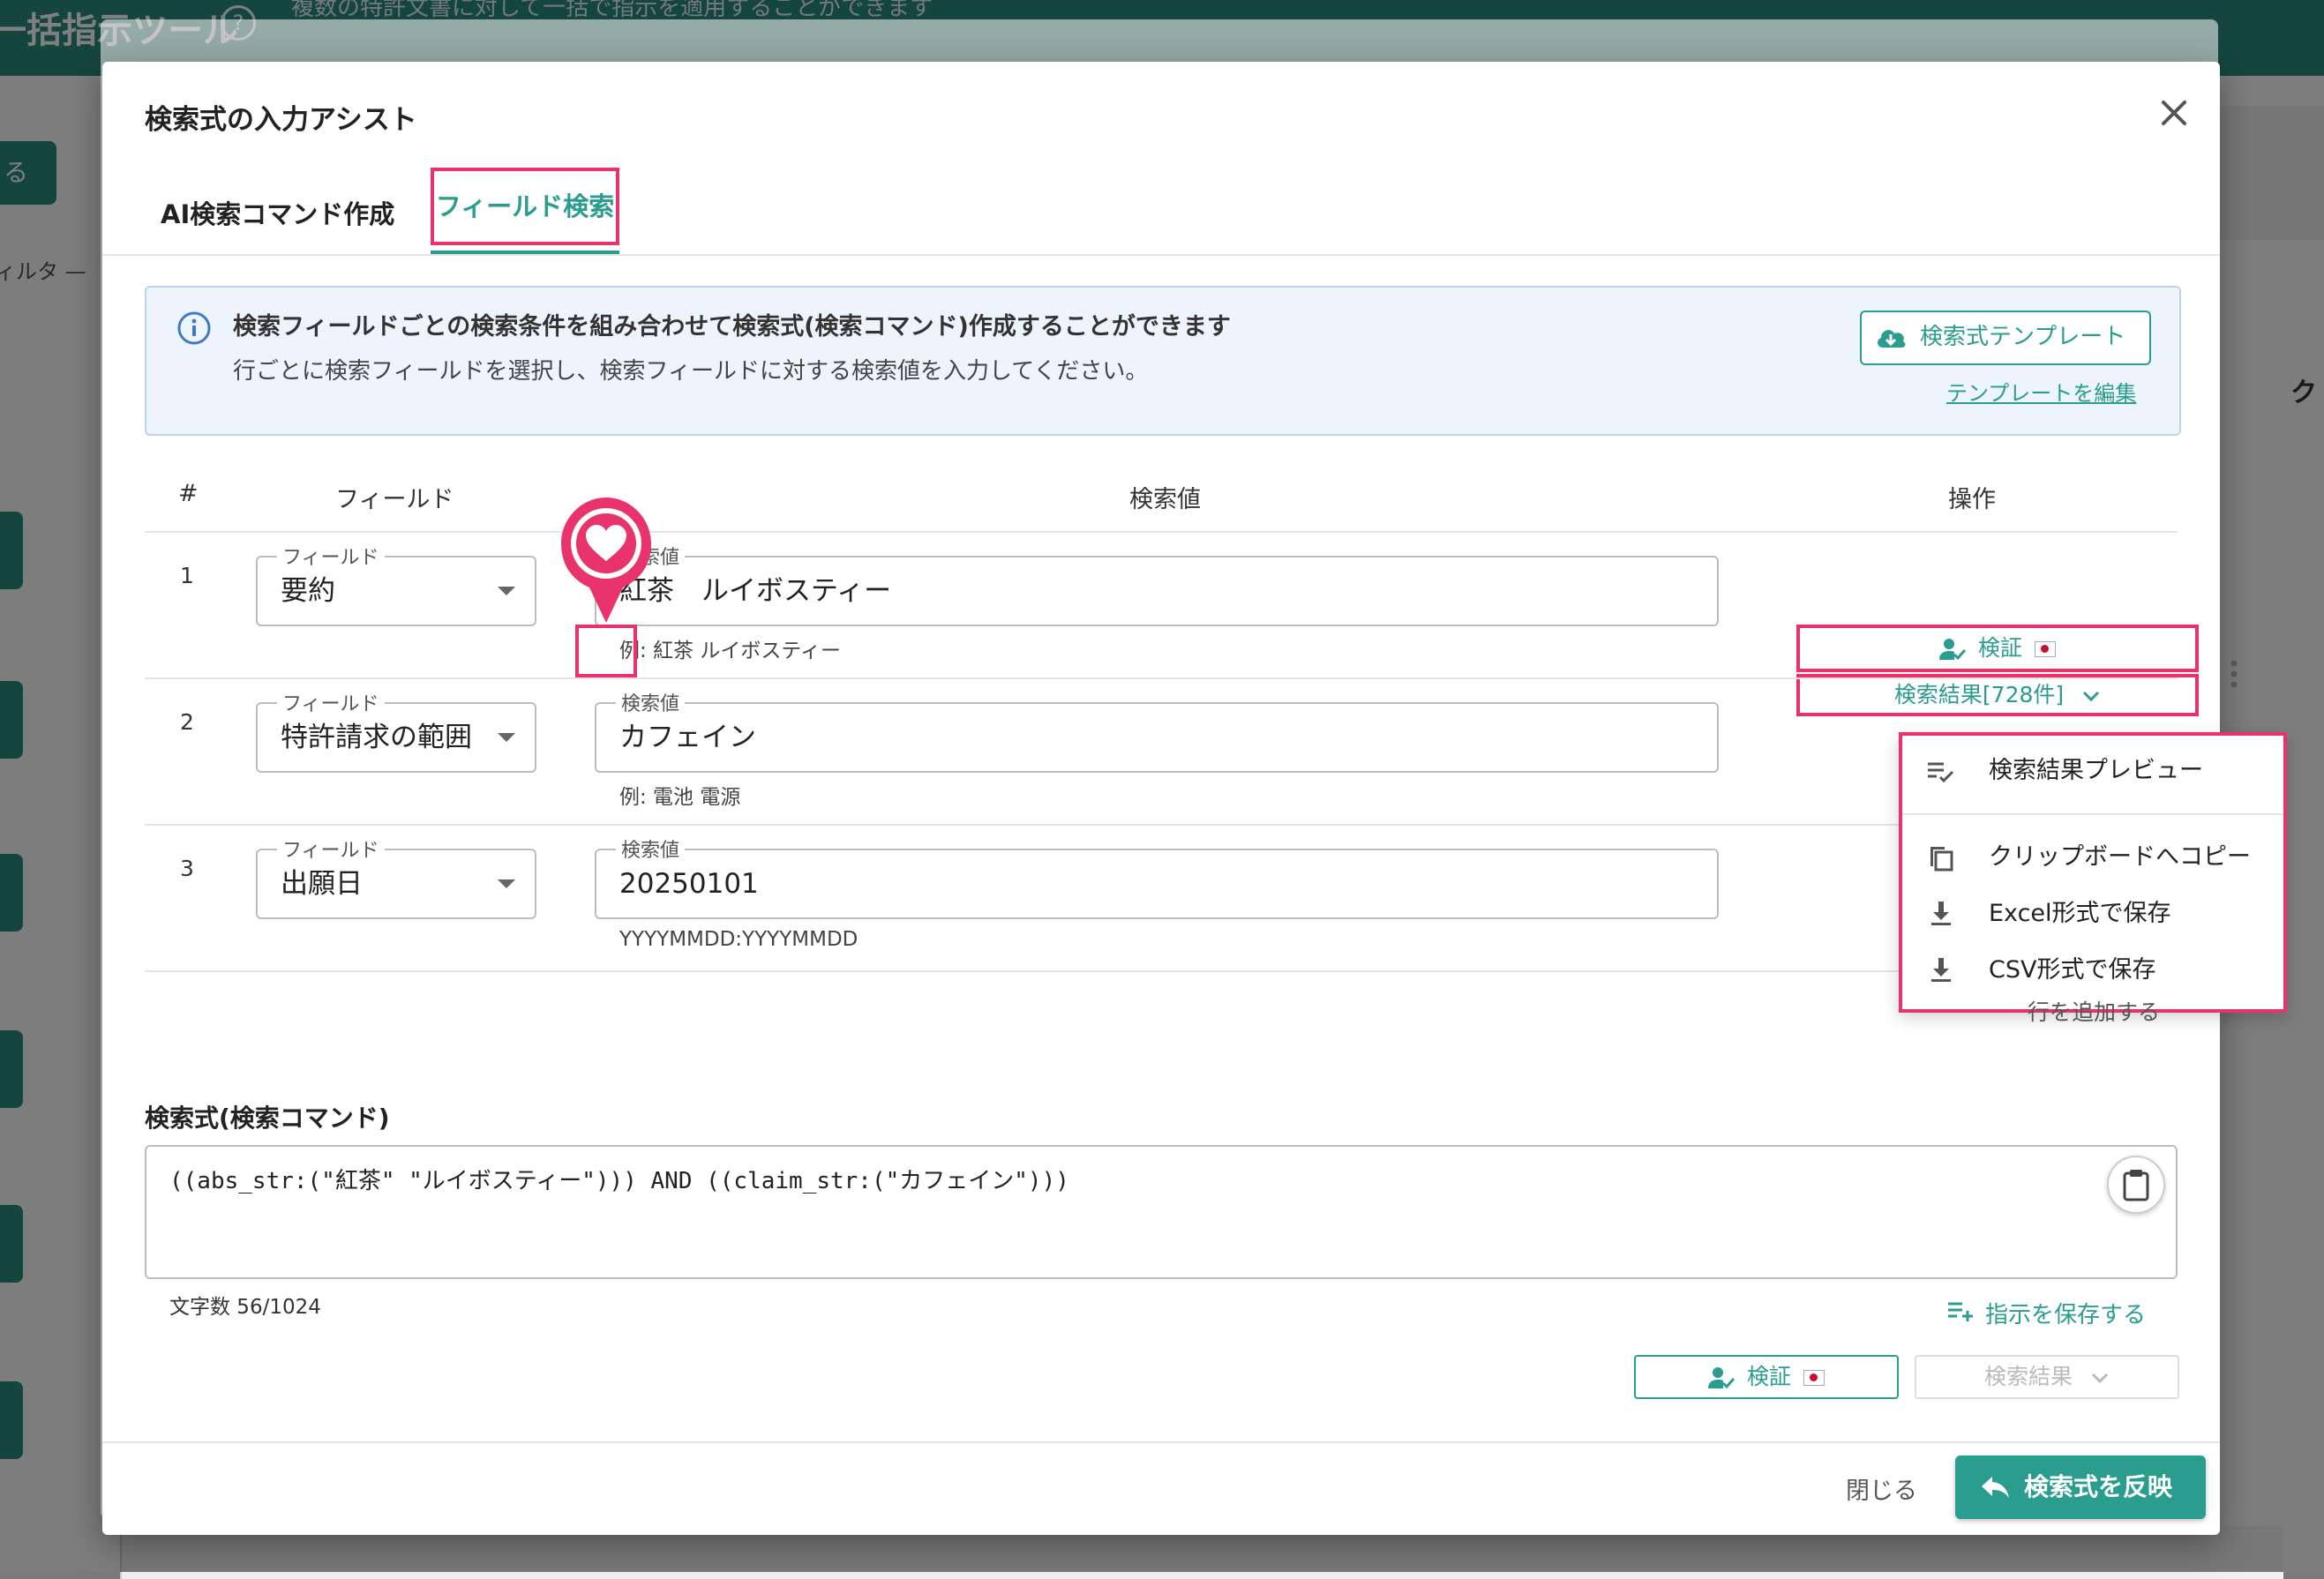 The height and width of the screenshot is (1579, 2324). I want to click on cloud-download-icon, so click(1892, 339).